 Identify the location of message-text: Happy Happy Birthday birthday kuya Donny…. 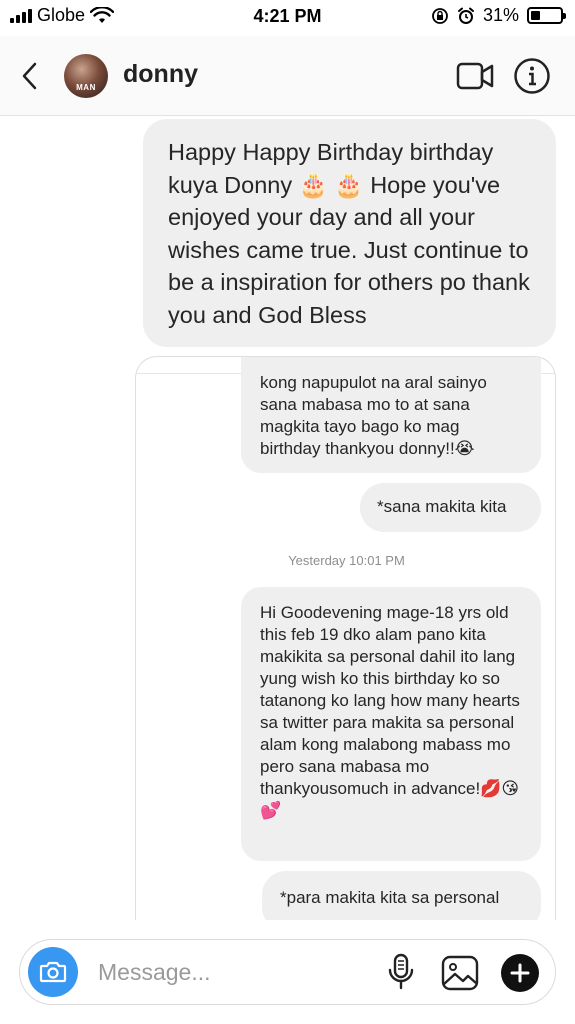
(349, 233).